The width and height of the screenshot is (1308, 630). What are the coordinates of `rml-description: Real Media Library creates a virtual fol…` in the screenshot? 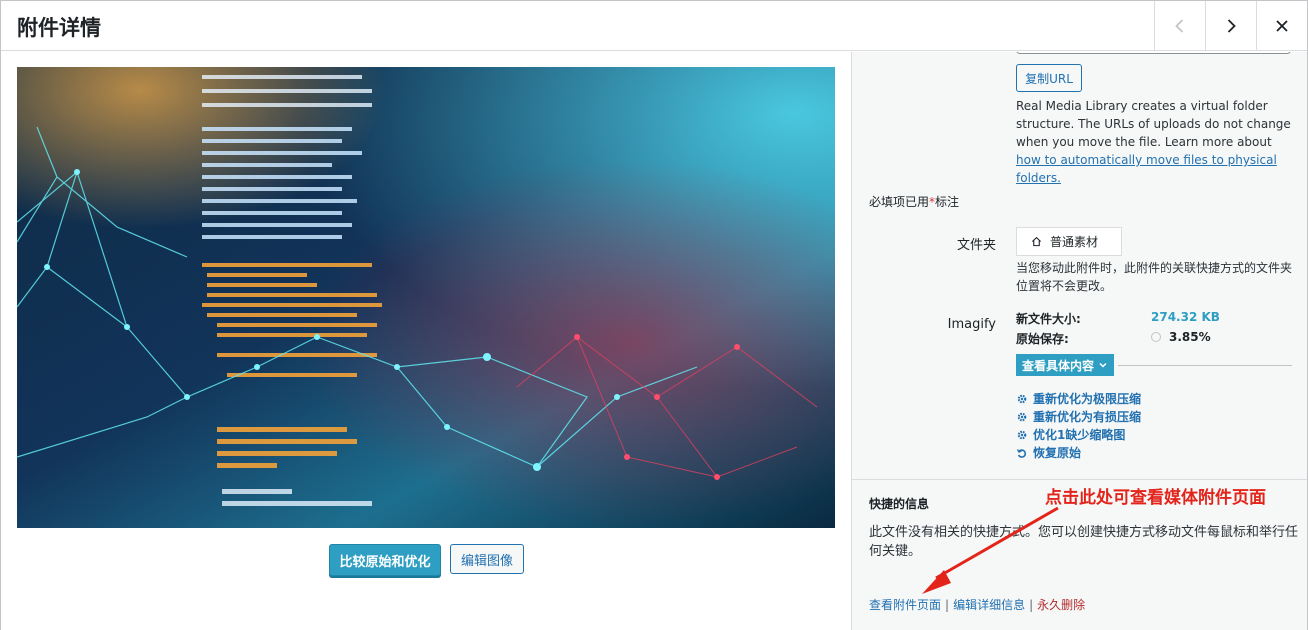 It's located at (1154, 142).